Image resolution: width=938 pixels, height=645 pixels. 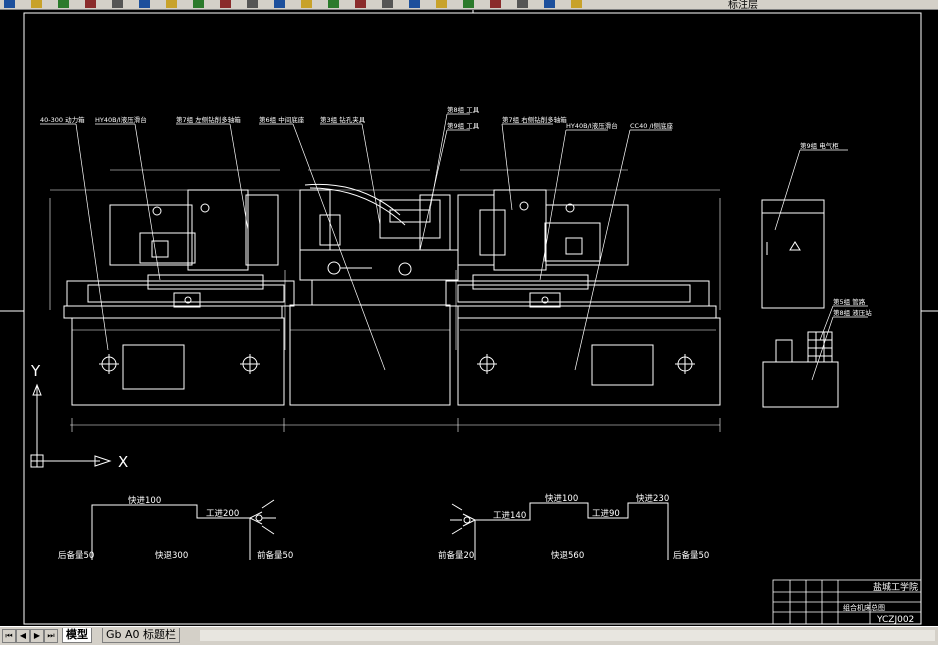 I want to click on standard-toolbar: 标注层, so click(x=469, y=5).